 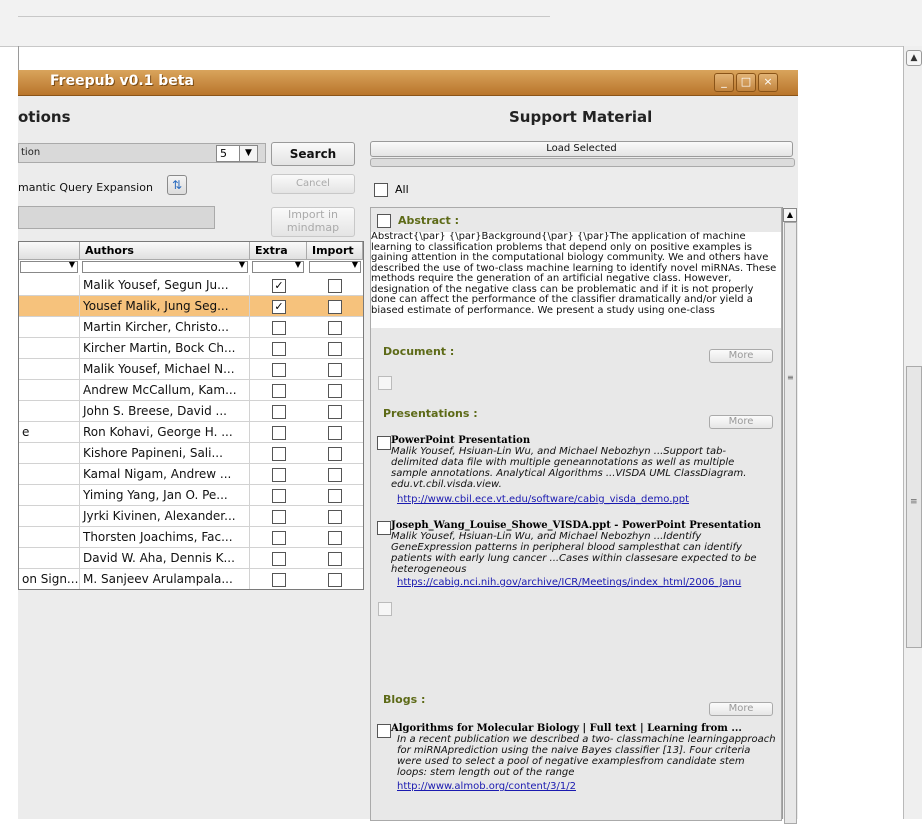 What do you see at coordinates (381, 190) in the screenshot?
I see `all-checkbox` at bounding box center [381, 190].